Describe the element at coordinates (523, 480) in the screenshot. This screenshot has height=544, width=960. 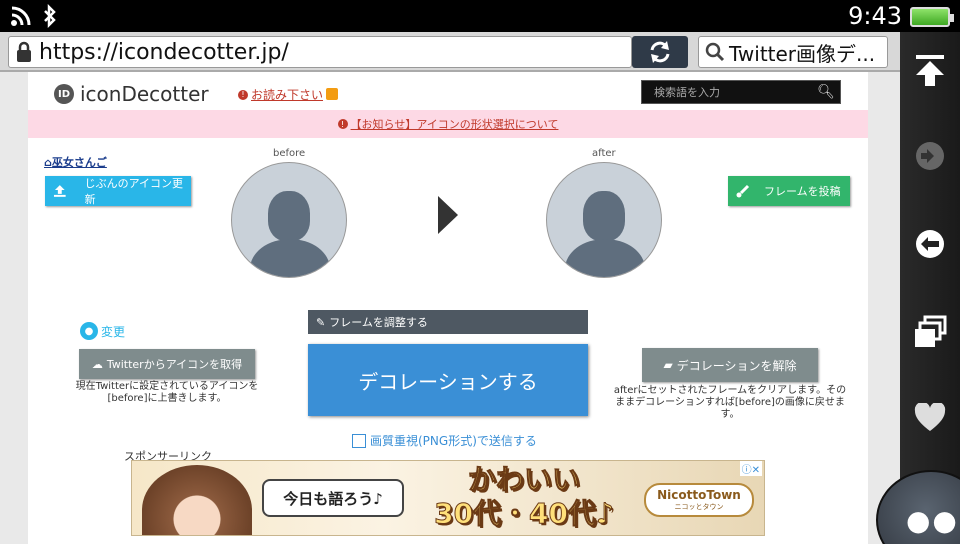
I see `ad-line-1: かわいい` at that location.